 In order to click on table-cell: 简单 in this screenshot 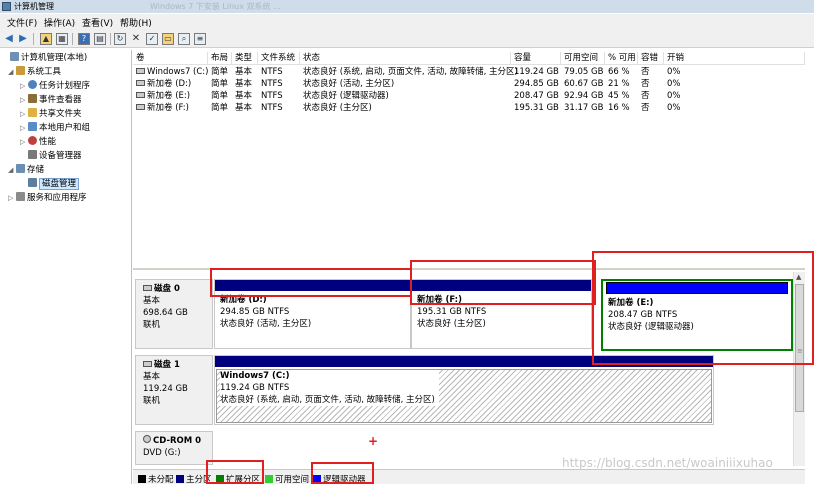, I will do `click(220, 84)`.